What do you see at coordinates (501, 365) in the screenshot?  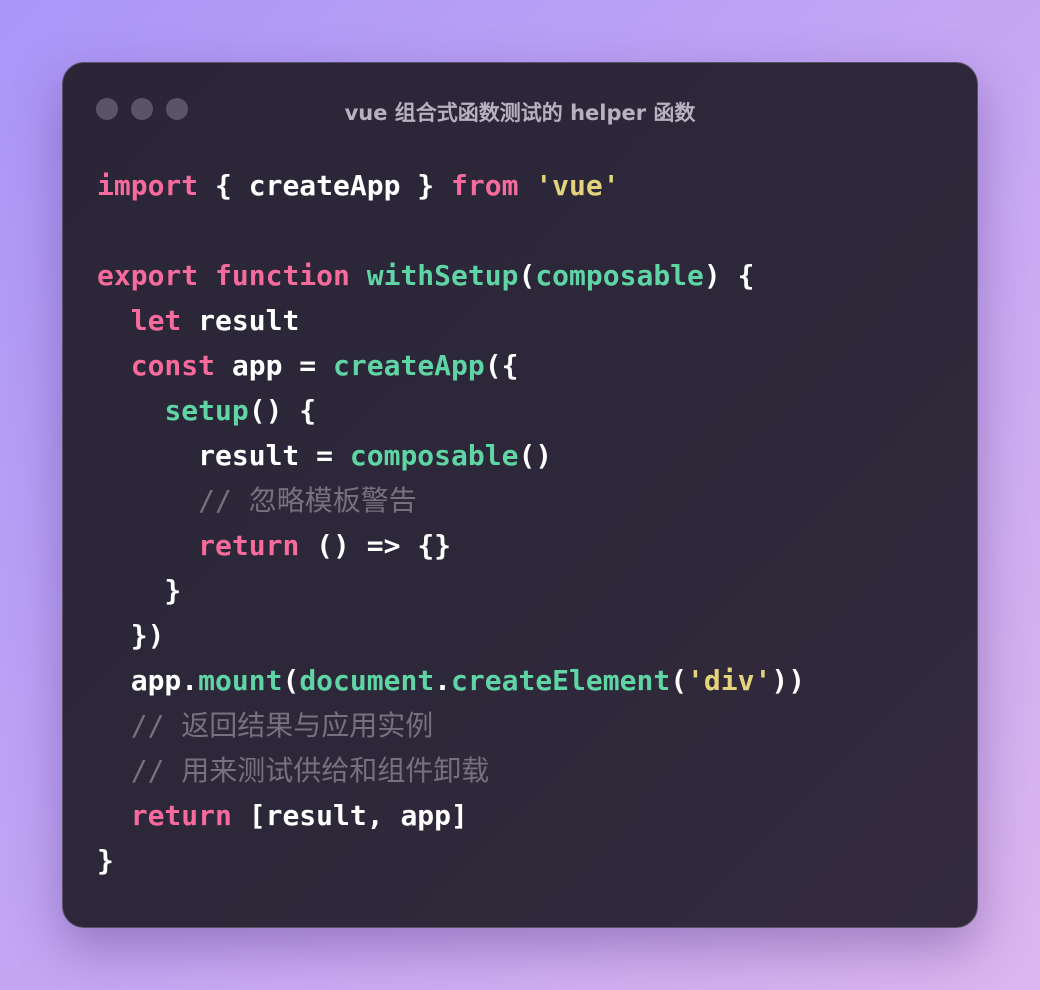 I see `code-token-plain: ({` at bounding box center [501, 365].